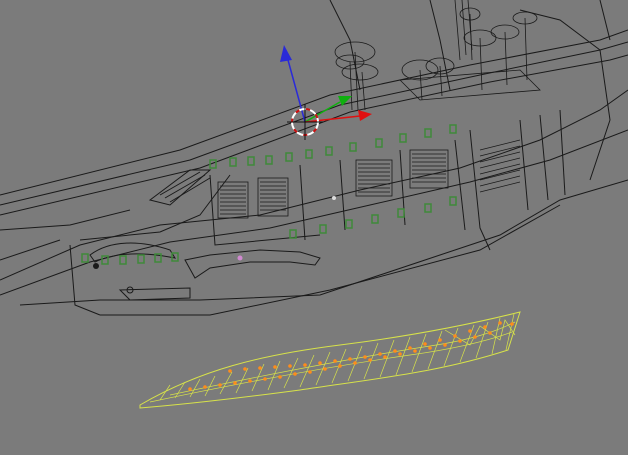 The height and width of the screenshot is (455, 628). Describe the element at coordinates (351, 356) in the screenshot. I see `strip-vertices` at that location.